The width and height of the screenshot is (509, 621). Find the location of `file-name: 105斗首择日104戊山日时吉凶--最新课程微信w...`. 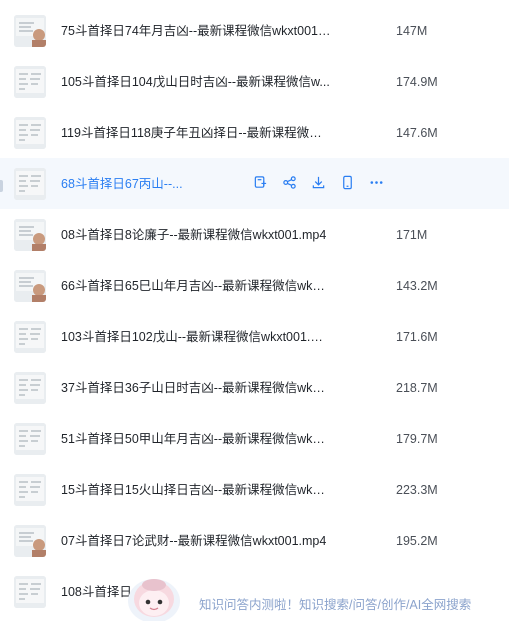

file-name: 105斗首择日104戊山日时吉凶--最新课程微信w... is located at coordinates (196, 82).